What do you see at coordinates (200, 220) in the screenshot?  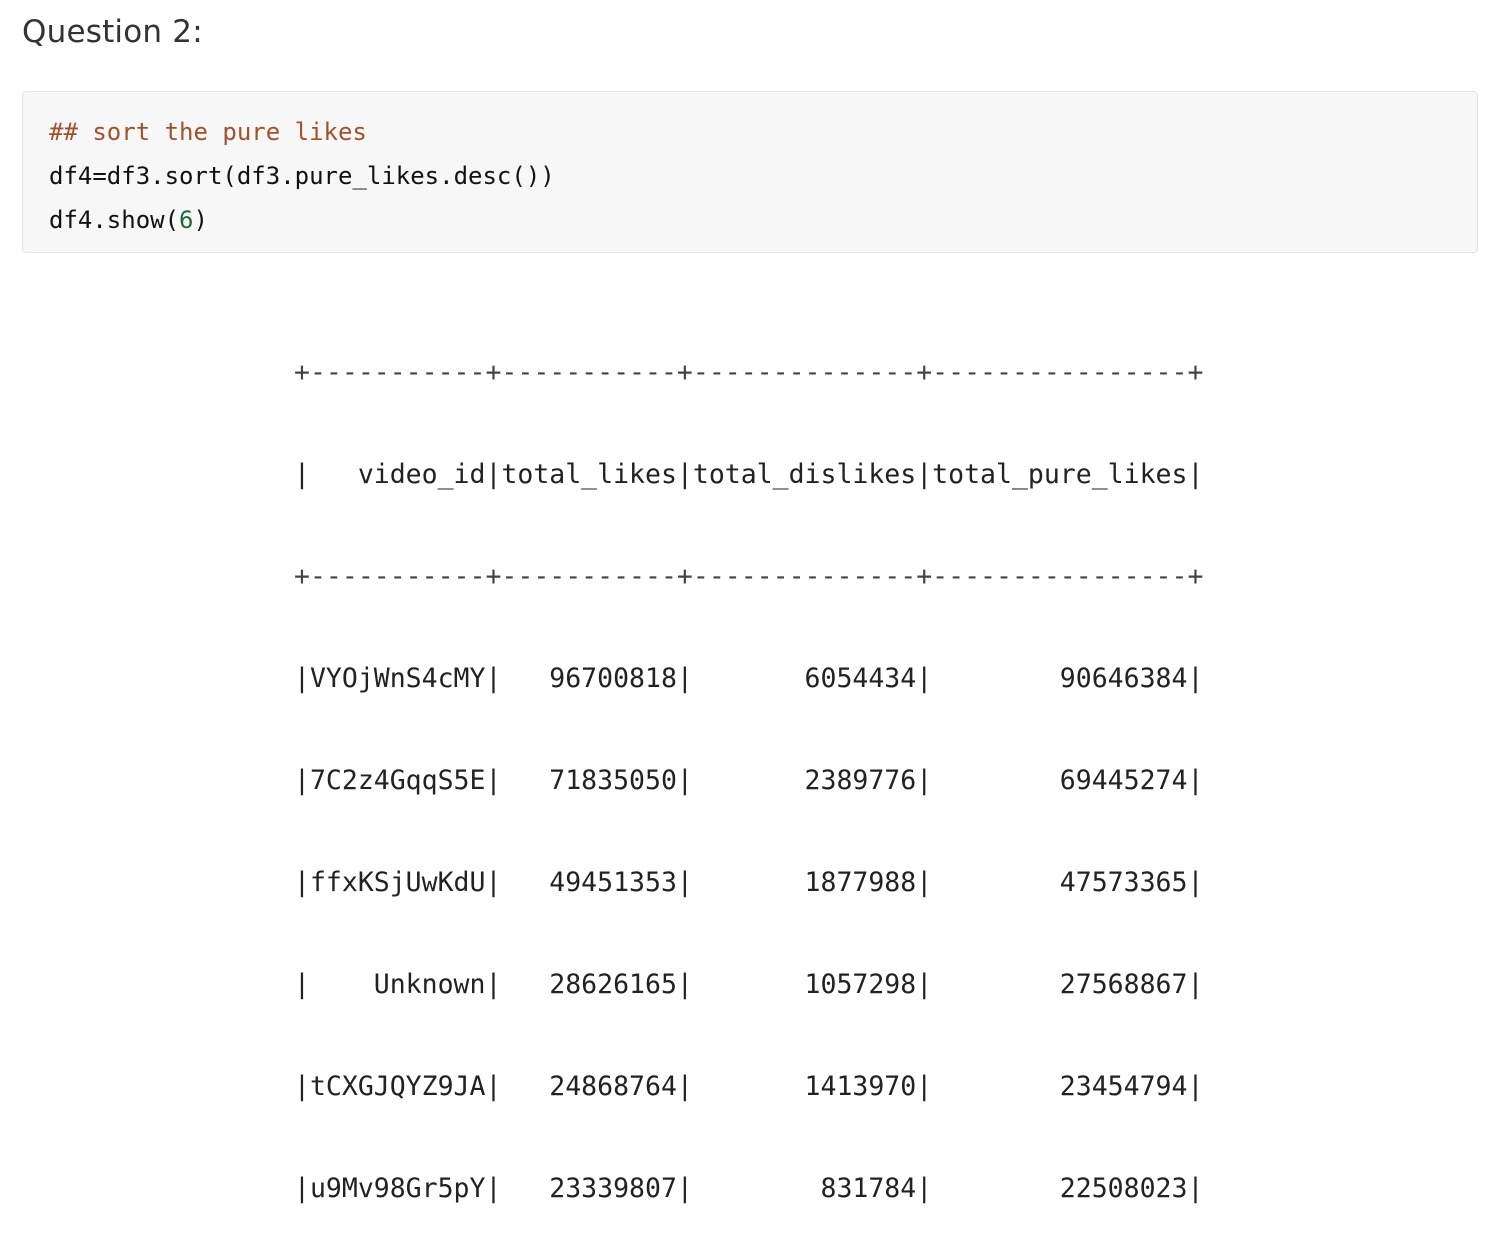 I see `code-show-suffix: )` at bounding box center [200, 220].